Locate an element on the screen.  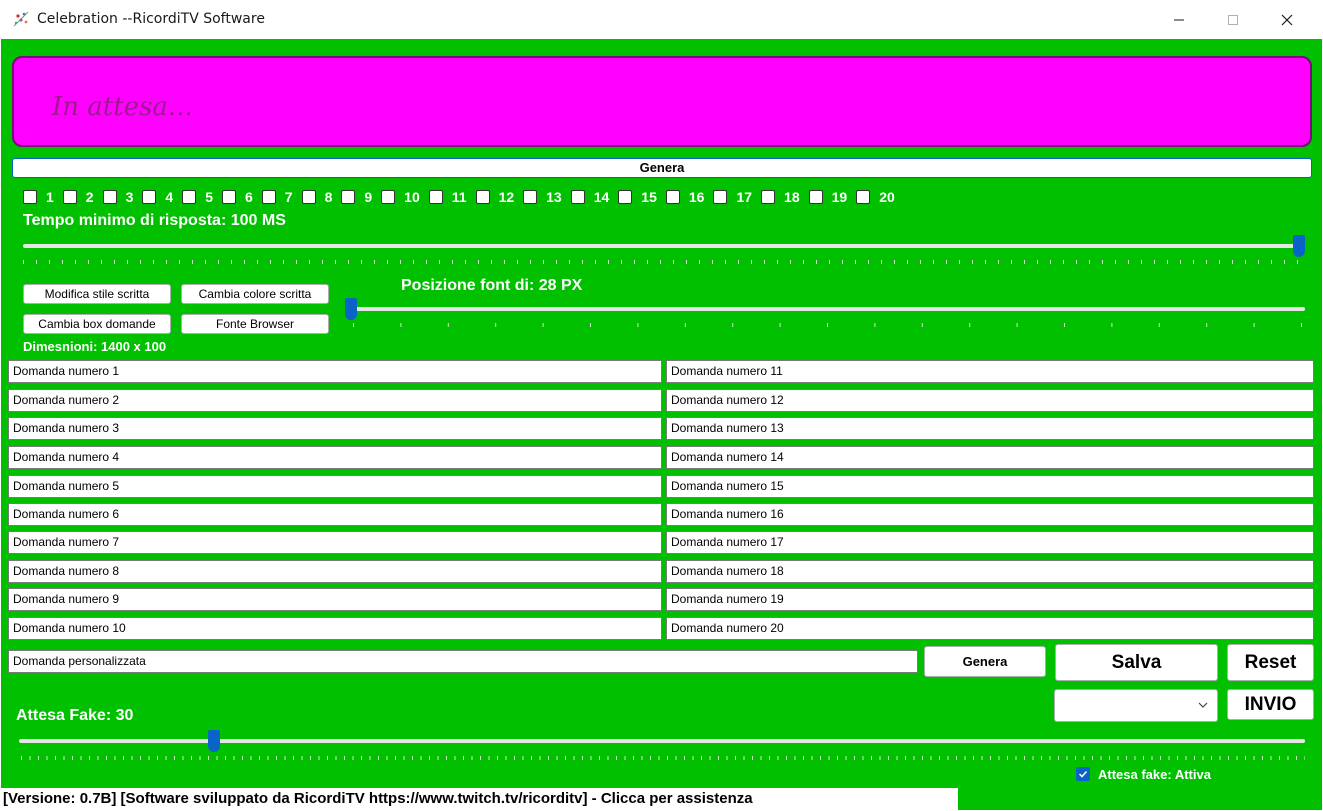
invio-button: INVIO is located at coordinates (1270, 704).